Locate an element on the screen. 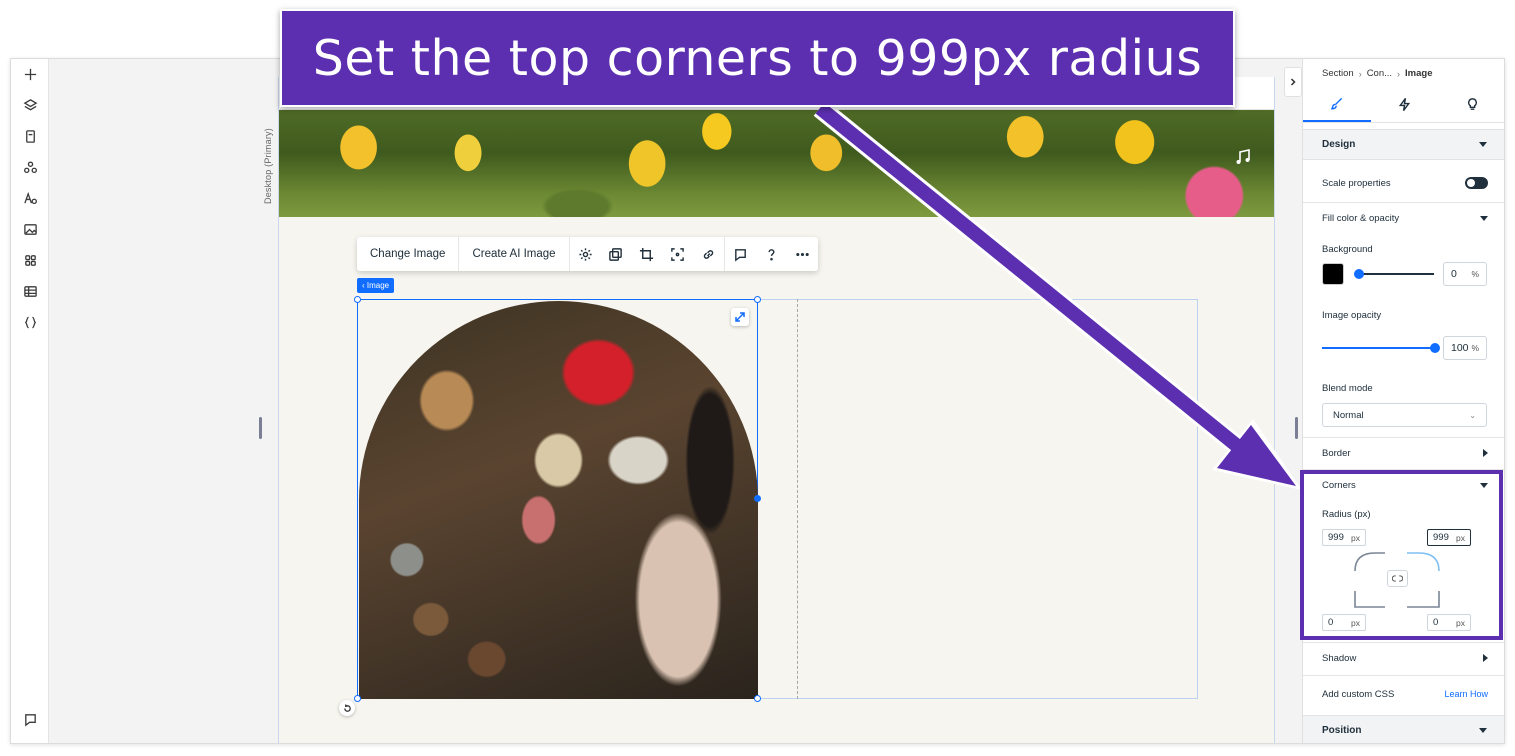 This screenshot has height=756, width=1515. florist-photo is located at coordinates (558, 500).